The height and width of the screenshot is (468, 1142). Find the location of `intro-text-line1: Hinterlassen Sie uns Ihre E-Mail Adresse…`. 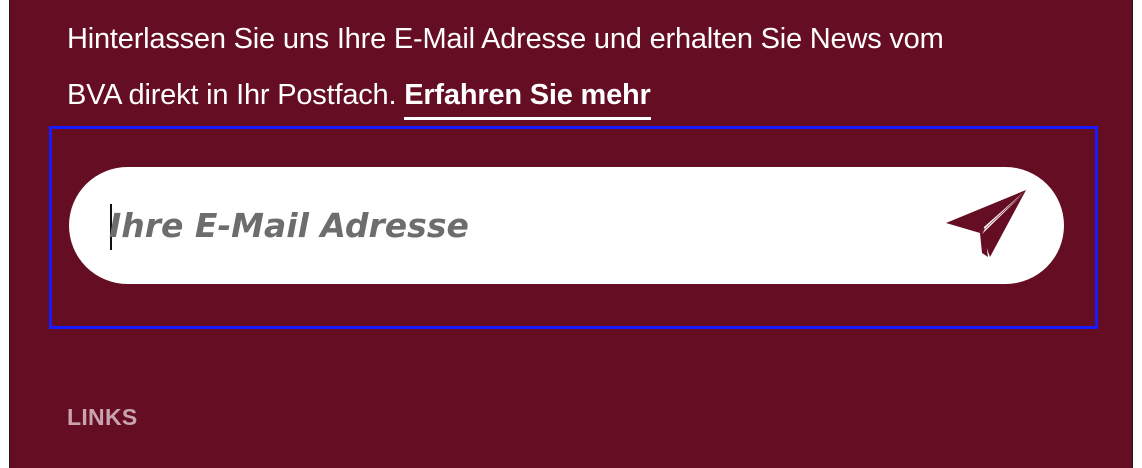

intro-text-line1: Hinterlassen Sie uns Ihre E-Mail Adresse… is located at coordinates (505, 39).